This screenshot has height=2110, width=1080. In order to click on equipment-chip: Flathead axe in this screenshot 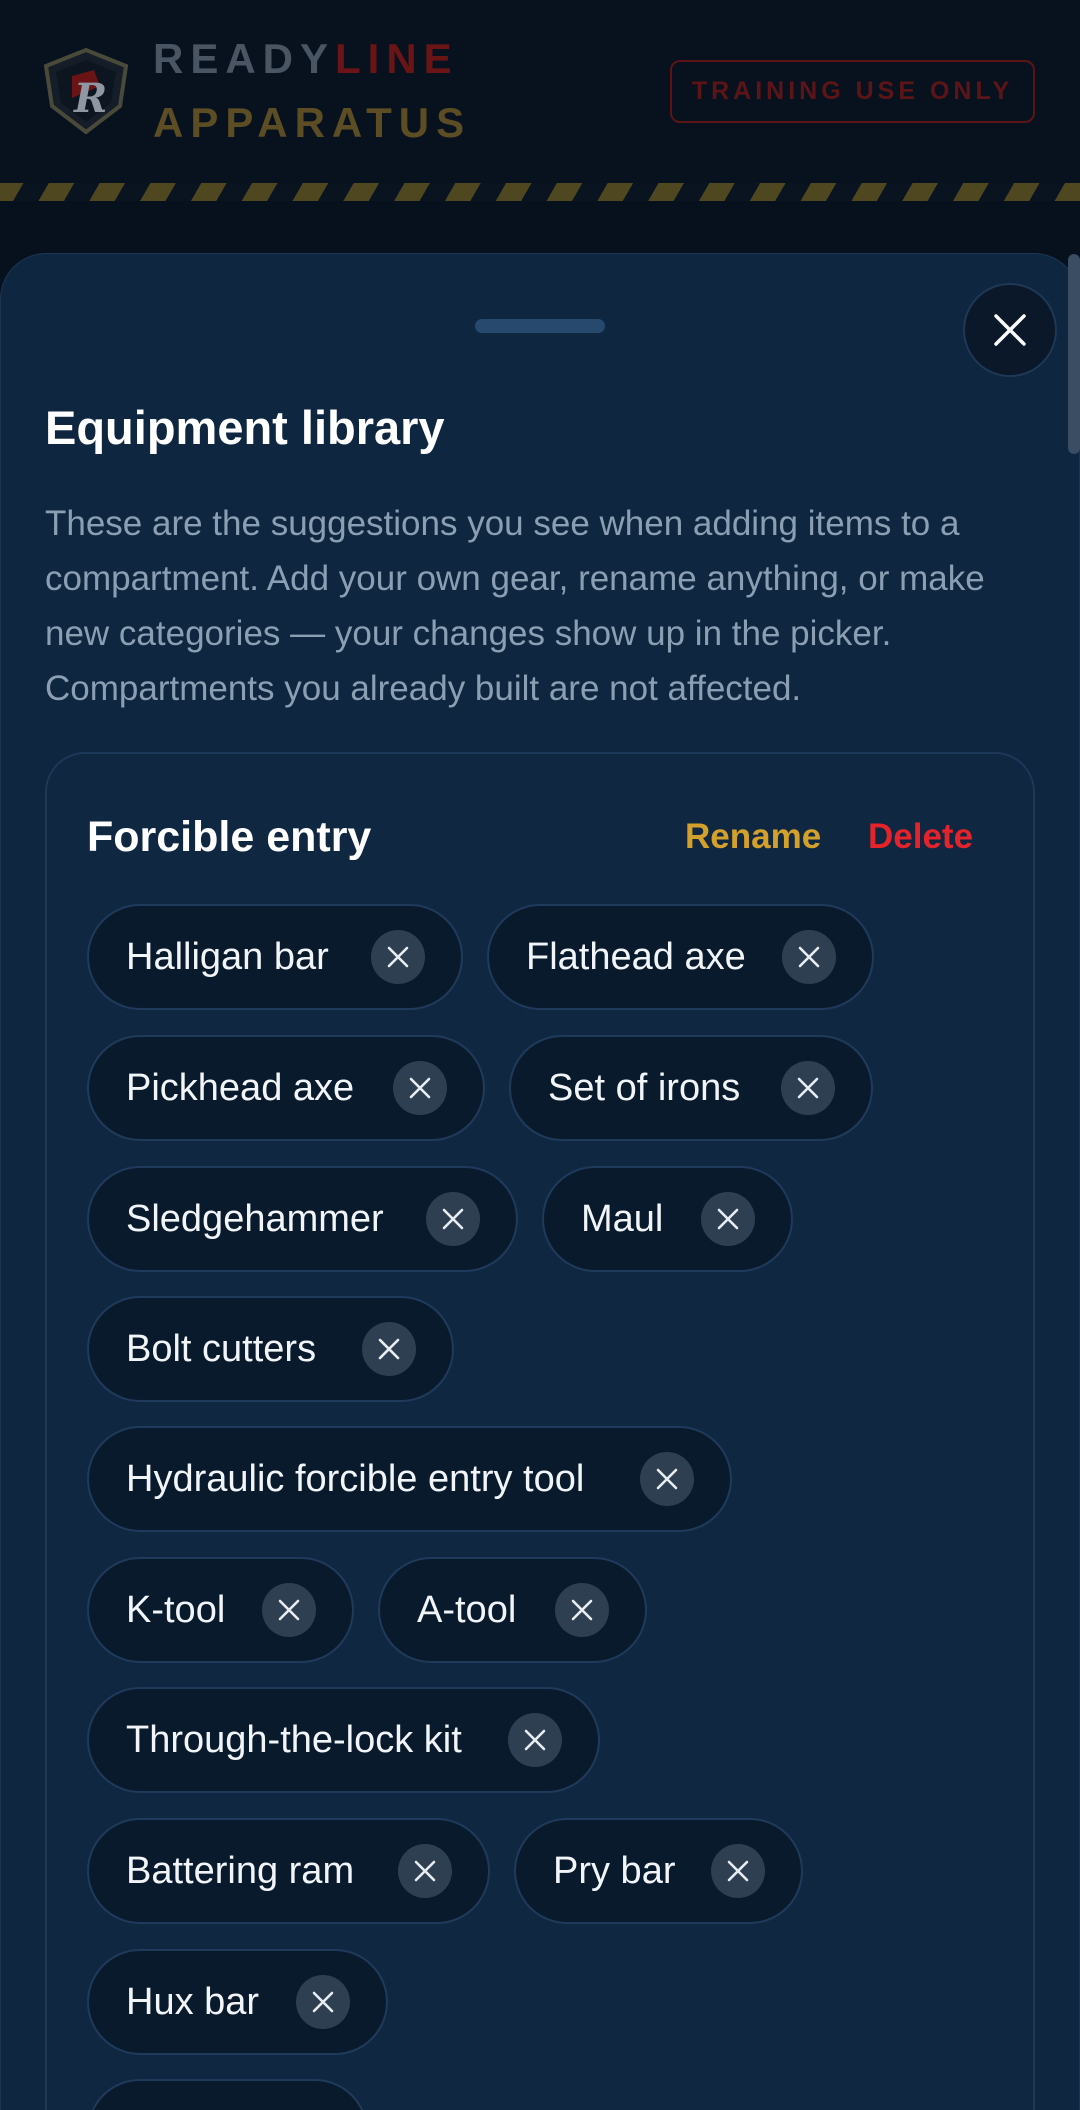, I will do `click(680, 957)`.